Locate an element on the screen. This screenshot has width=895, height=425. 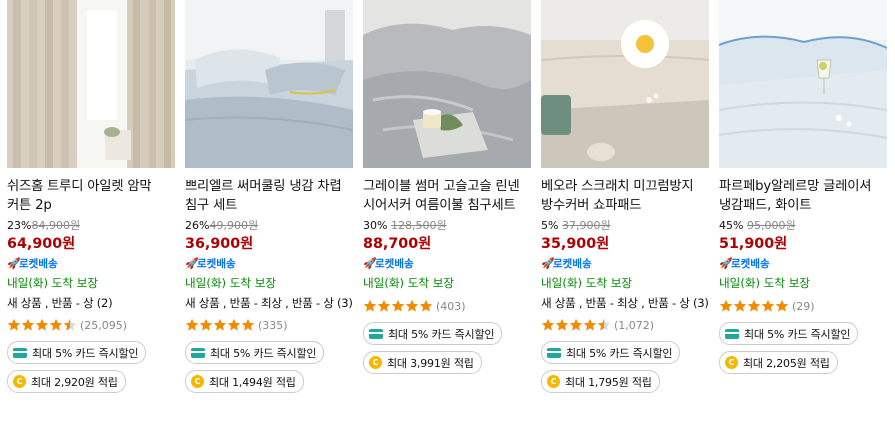
product-title: 파르페by알레르망 글레이셔 냉감패드, 화이트 is located at coordinates (803, 196).